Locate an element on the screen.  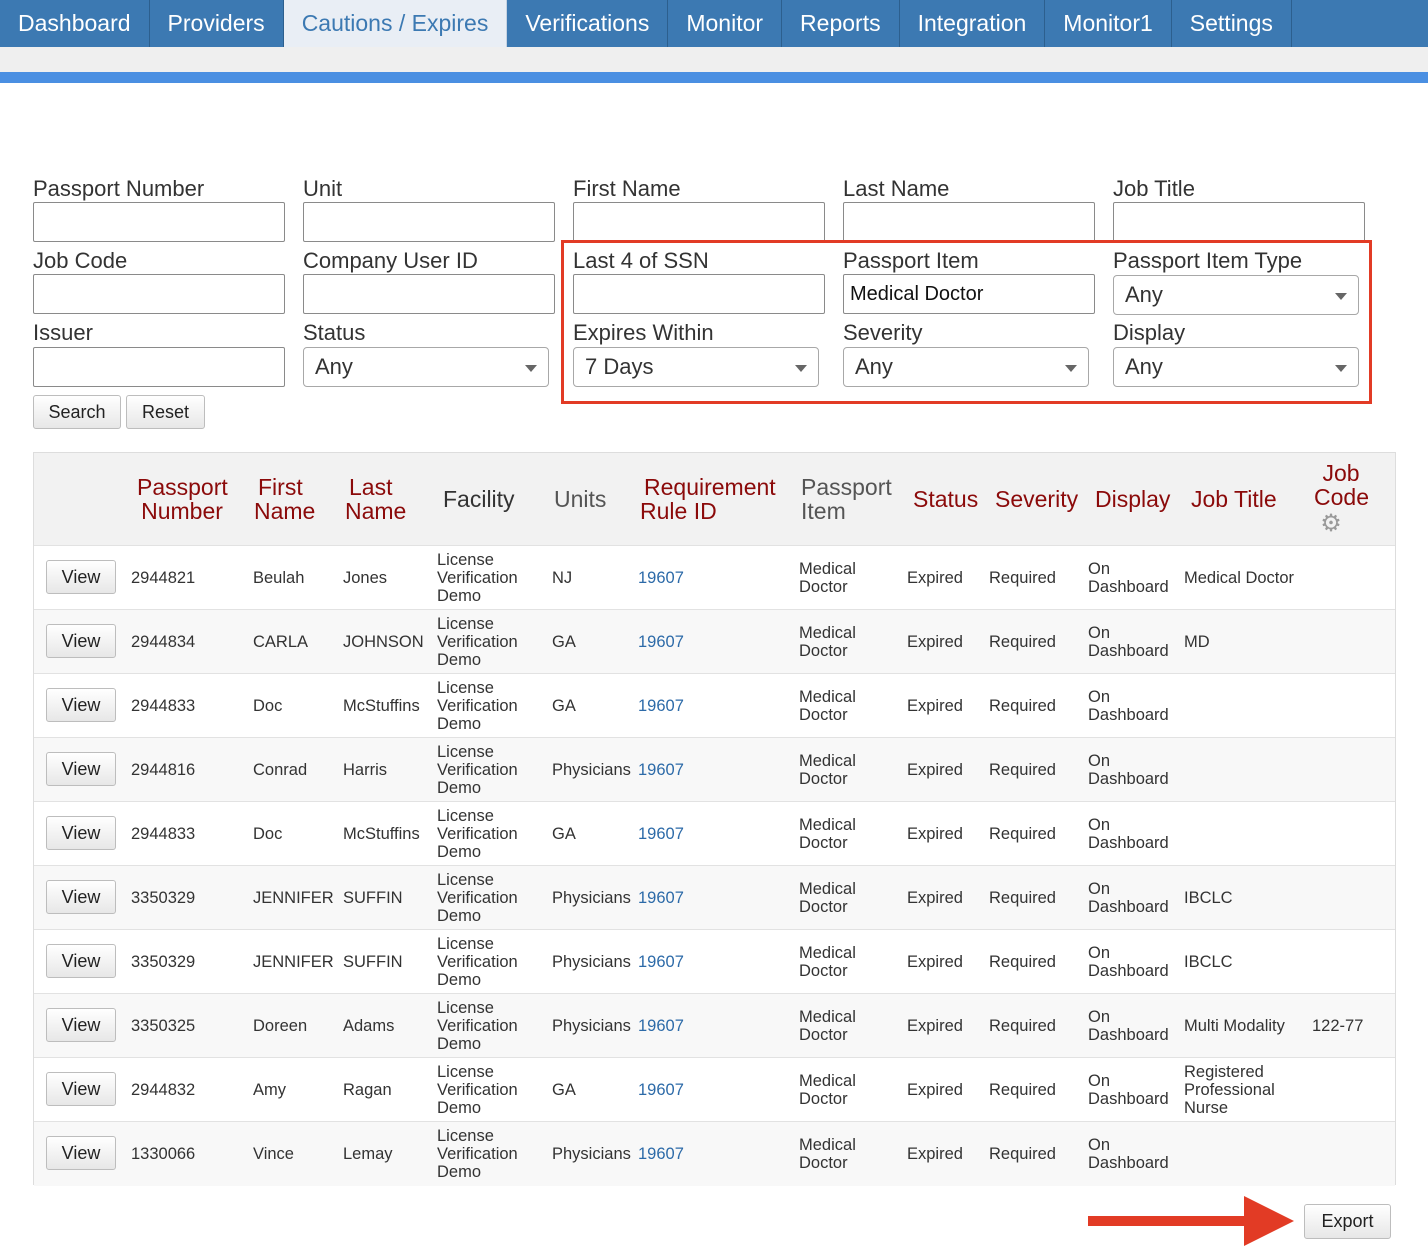
col-job-code: Job Code is located at coordinates (1341, 485).